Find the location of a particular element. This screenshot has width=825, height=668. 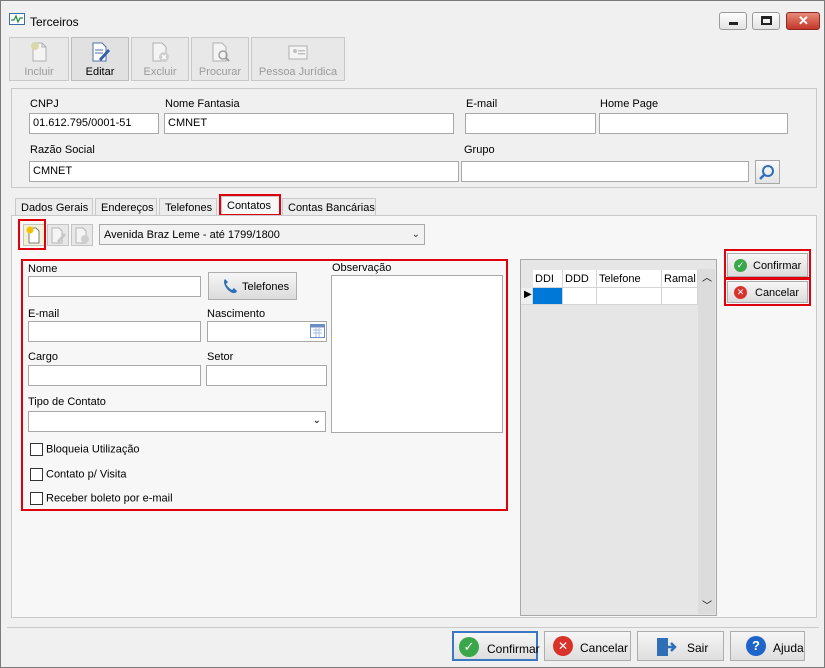

boleto-row: Receber boleto por e-mail is located at coordinates (101, 498).